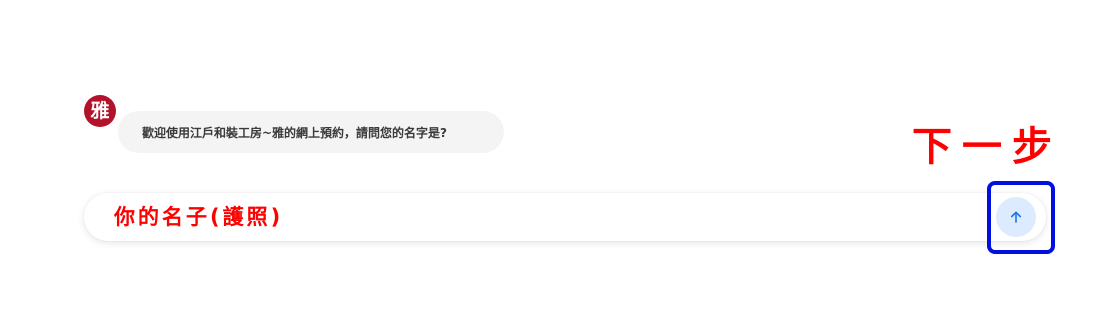 This screenshot has width=1102, height=330. What do you see at coordinates (565, 217) in the screenshot?
I see `name-input-field: 你的名子(護照)` at bounding box center [565, 217].